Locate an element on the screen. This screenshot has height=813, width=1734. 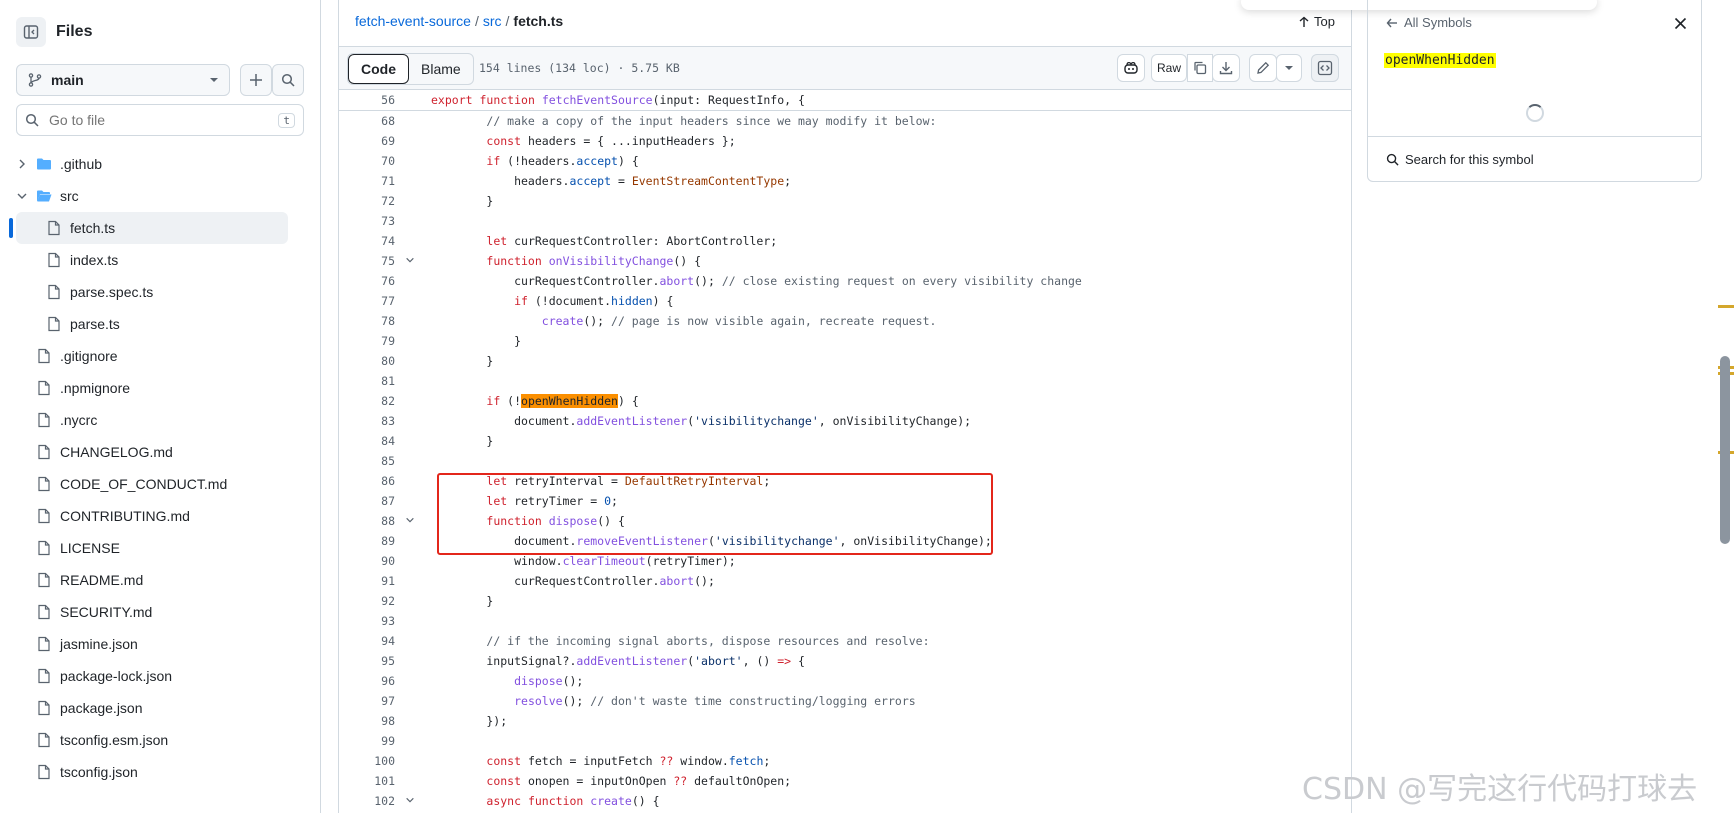
tree-folder: src is located at coordinates (160, 196).